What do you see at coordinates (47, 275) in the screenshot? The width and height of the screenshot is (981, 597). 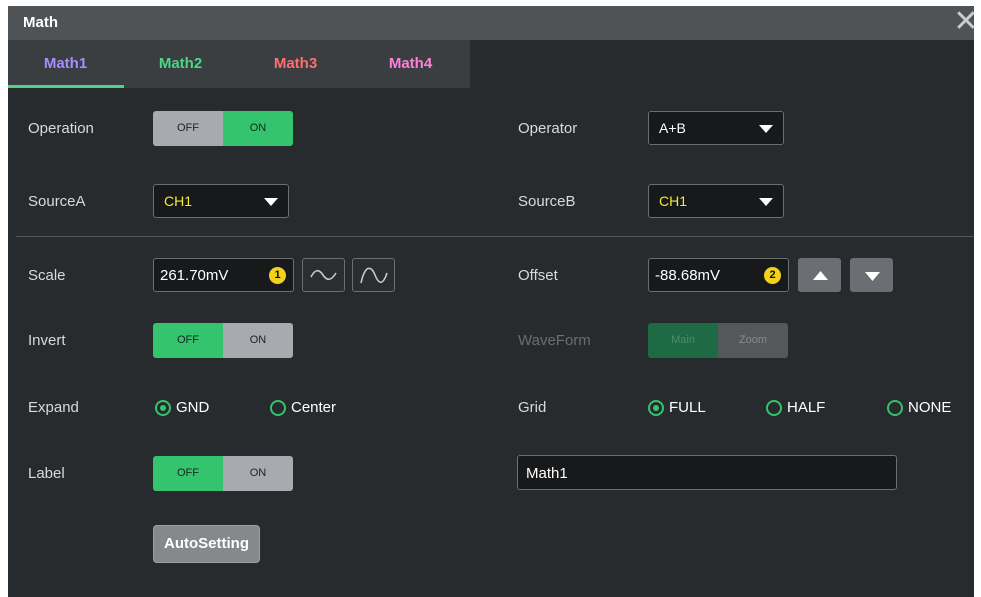 I see `scale-label: Scale` at bounding box center [47, 275].